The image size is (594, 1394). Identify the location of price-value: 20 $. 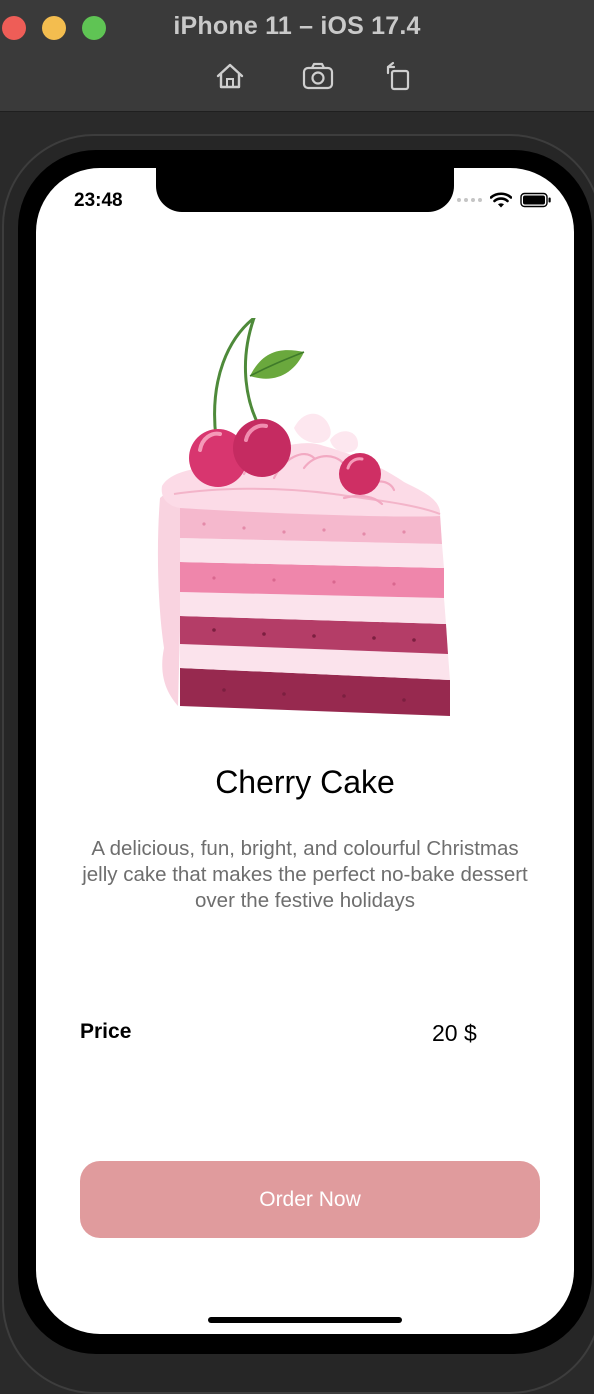
(454, 1033).